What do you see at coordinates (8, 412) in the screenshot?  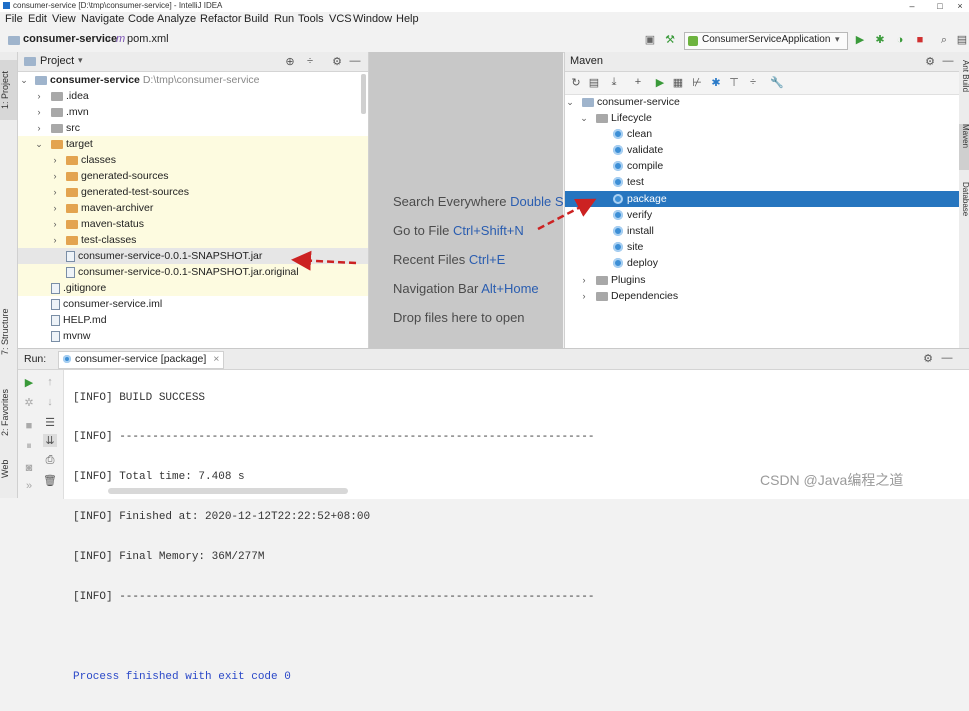 I see `tab-favorites: 2: Favorites` at bounding box center [8, 412].